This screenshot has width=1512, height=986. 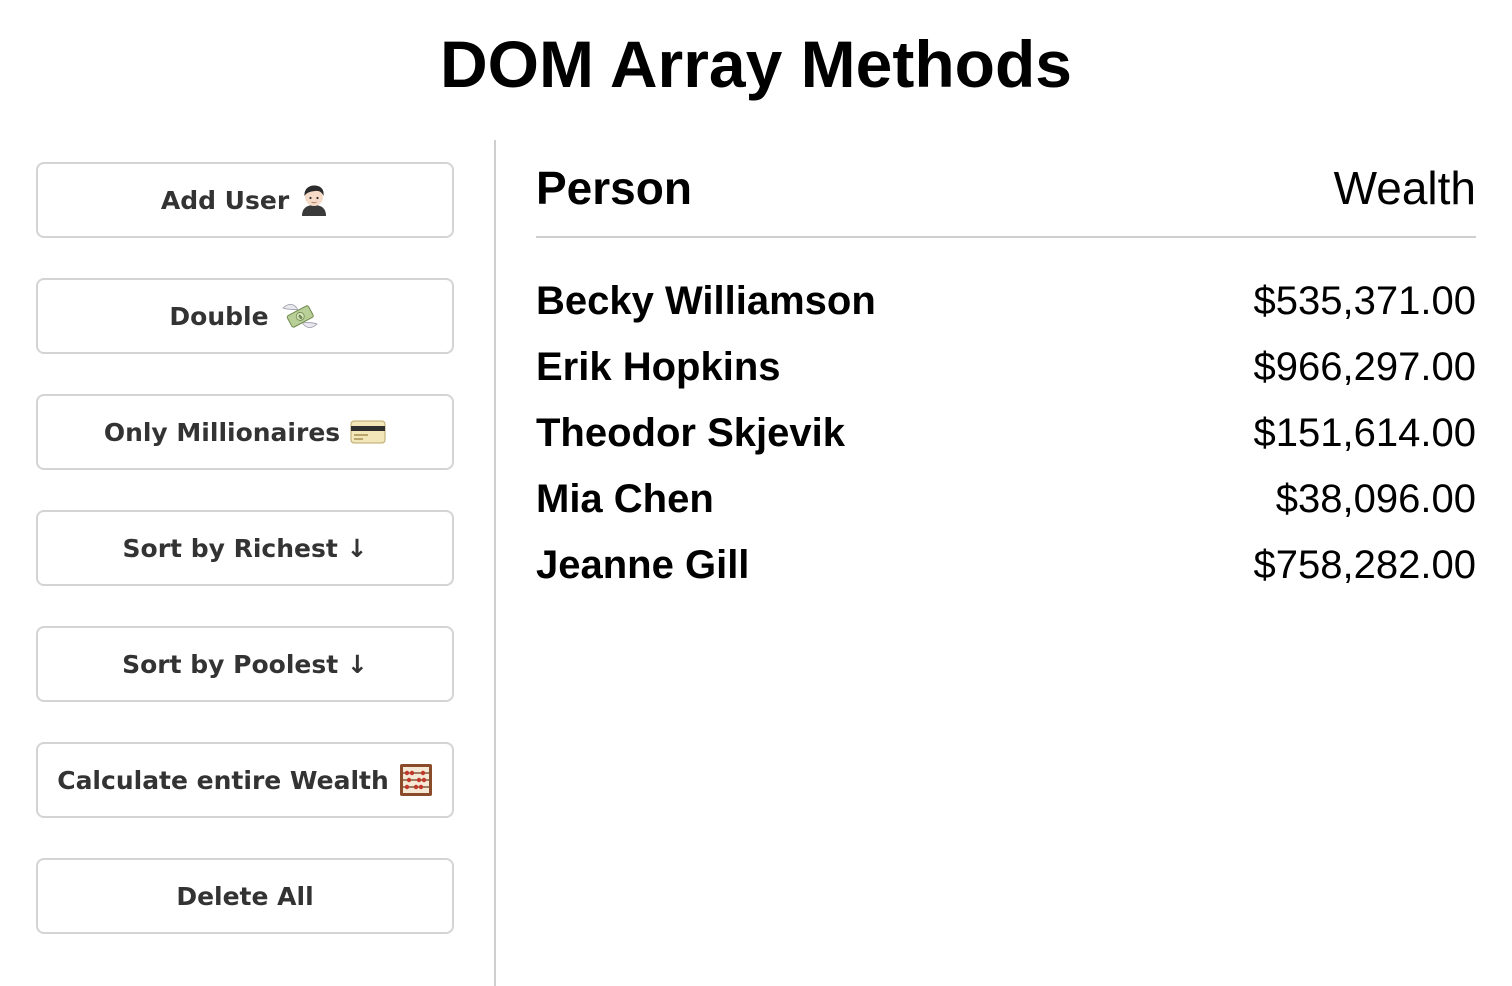 What do you see at coordinates (1006, 367) in the screenshot?
I see `table-row: Erik Hopkins $966,297.00` at bounding box center [1006, 367].